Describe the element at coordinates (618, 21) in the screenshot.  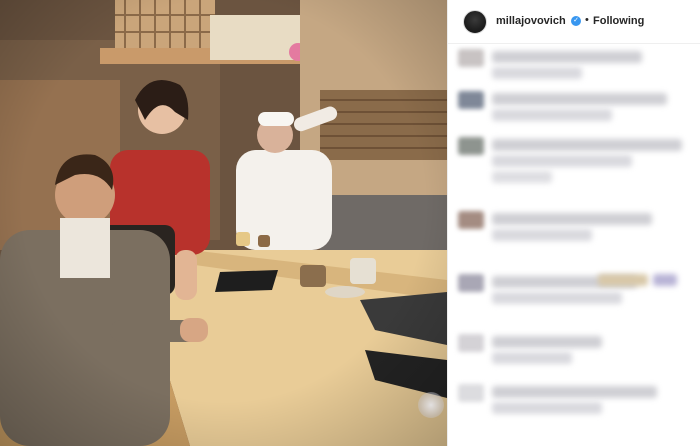
I see `following-button: Following` at that location.